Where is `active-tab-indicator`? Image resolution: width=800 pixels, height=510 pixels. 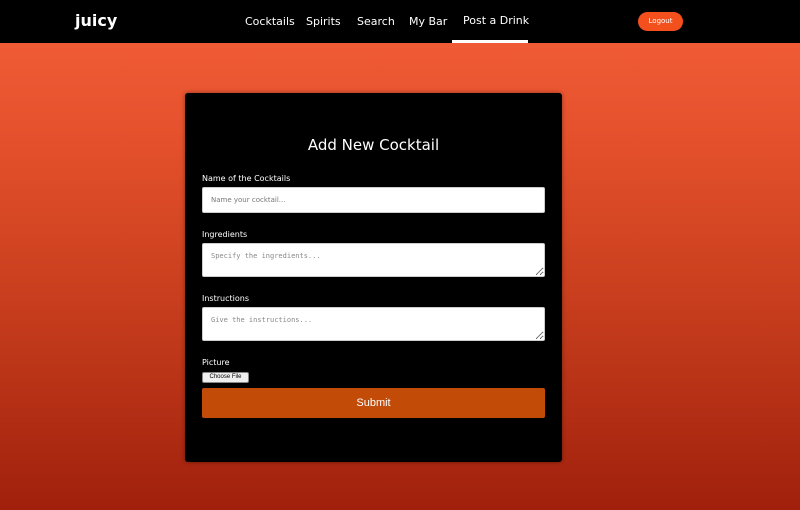 active-tab-indicator is located at coordinates (490, 41).